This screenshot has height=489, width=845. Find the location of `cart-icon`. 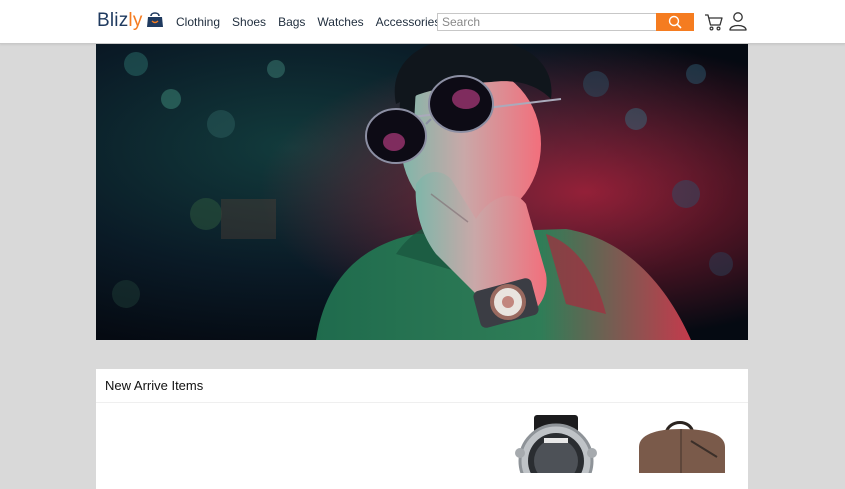

cart-icon is located at coordinates (714, 22).